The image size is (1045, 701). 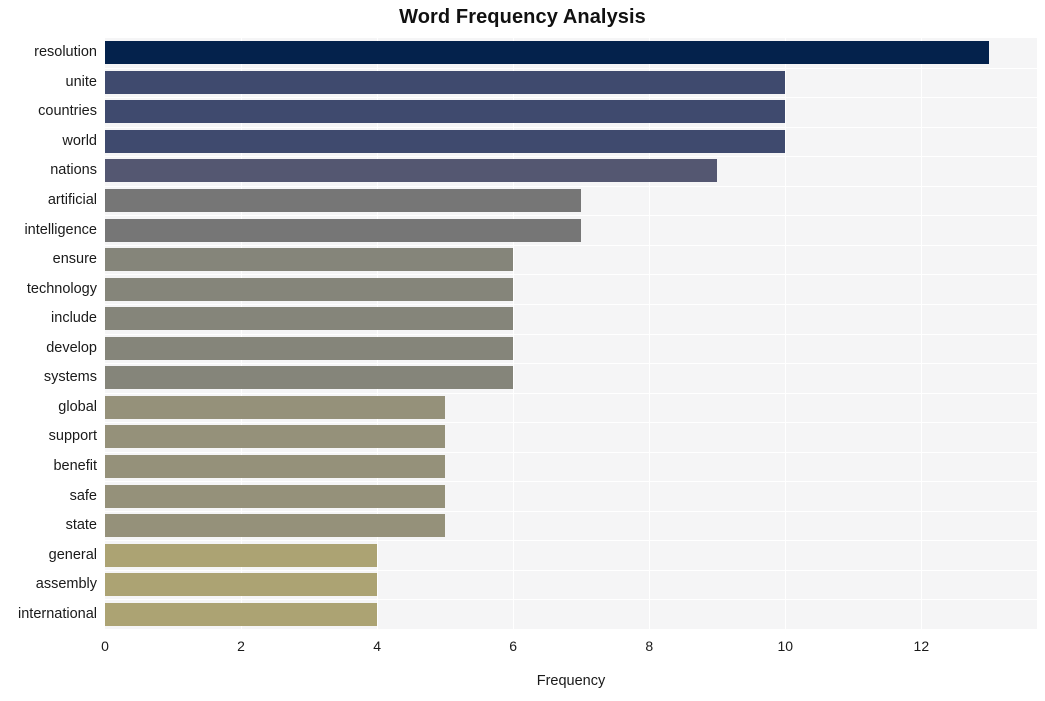 I want to click on y-axis-tick-label: resolution, so click(x=65, y=52).